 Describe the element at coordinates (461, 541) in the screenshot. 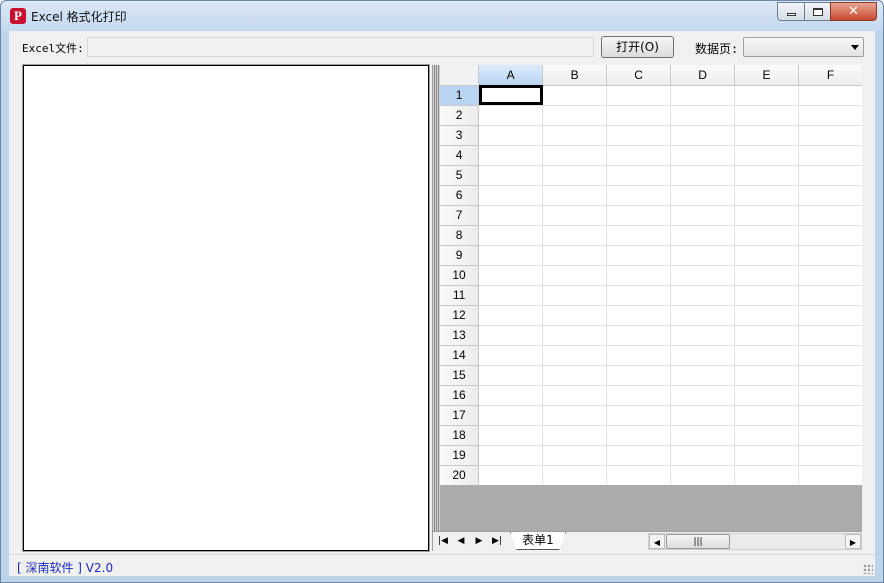

I see `prev-sheet-button: ◀` at that location.